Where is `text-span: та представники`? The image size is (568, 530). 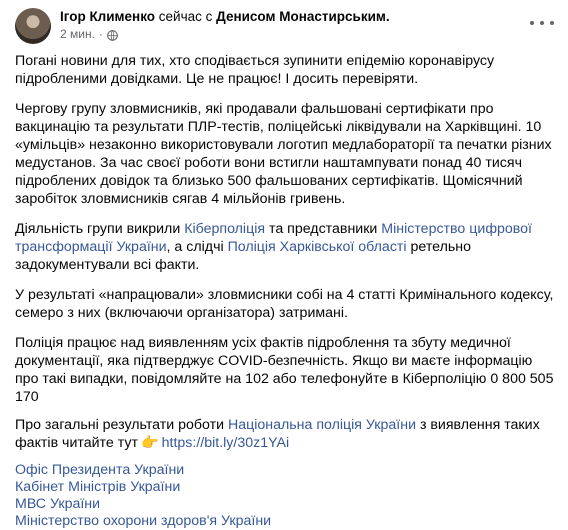
text-span: та представники is located at coordinates (323, 229).